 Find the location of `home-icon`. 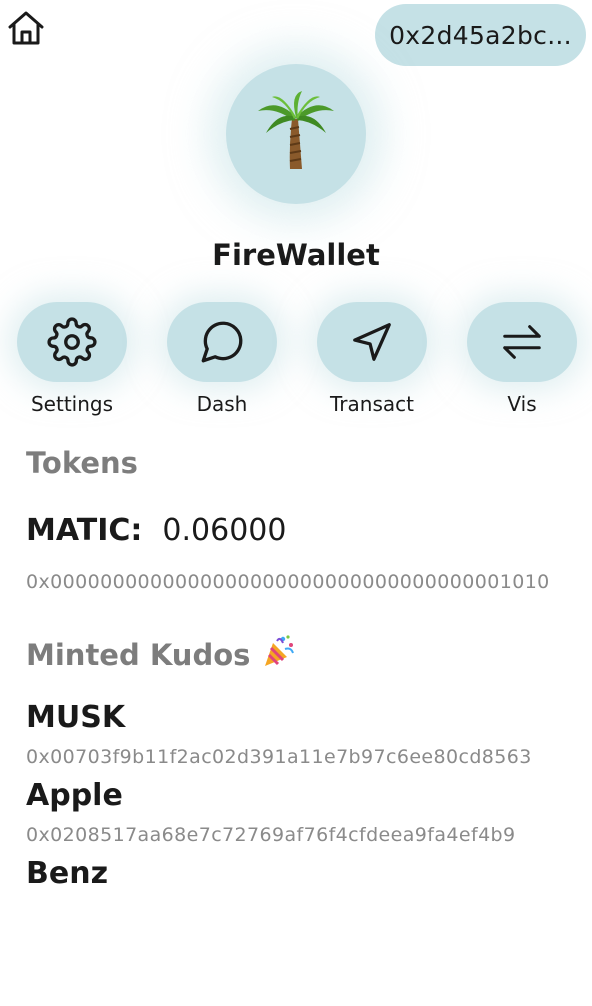

home-icon is located at coordinates (26, 28).